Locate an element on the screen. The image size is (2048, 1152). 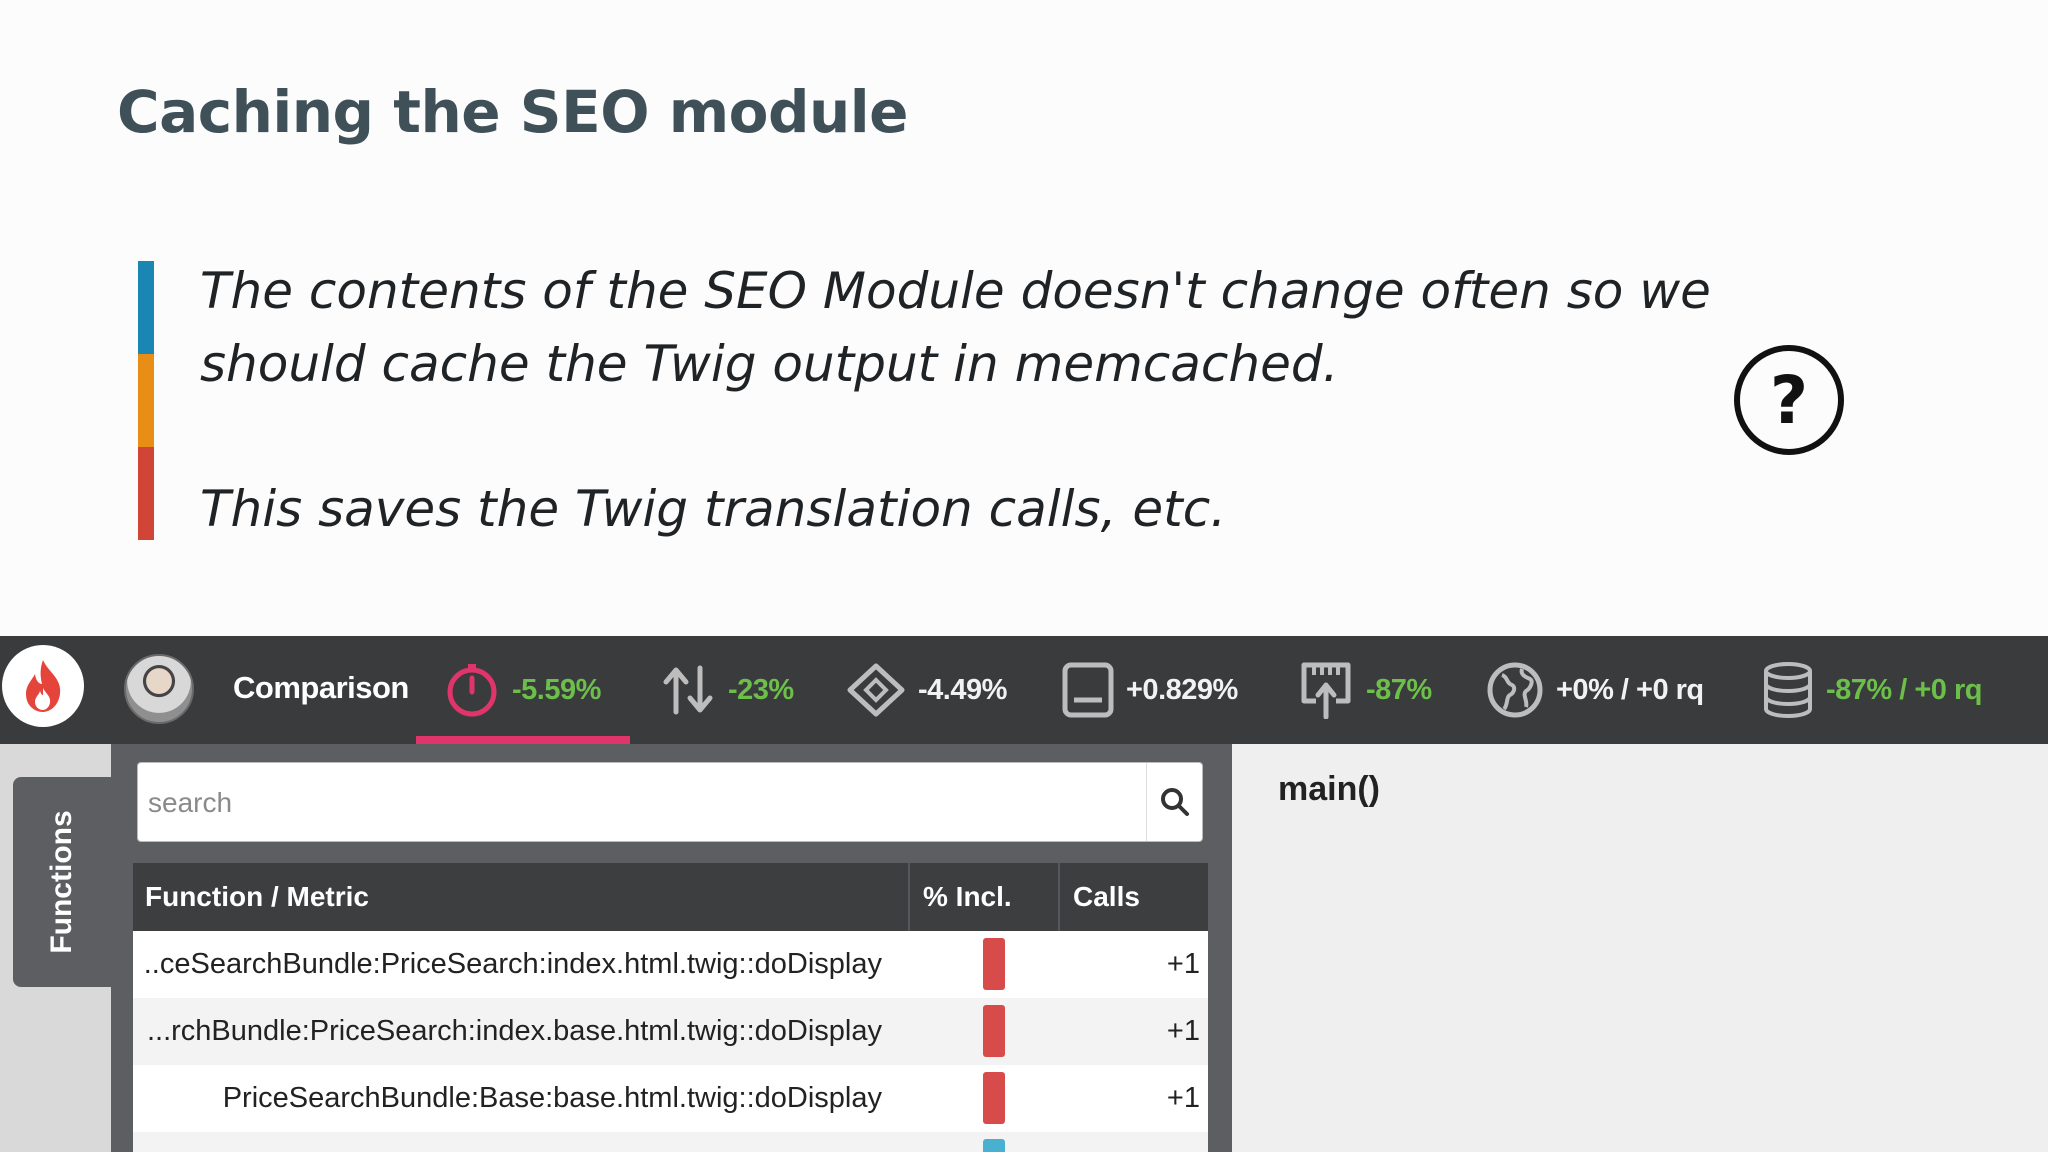
comparison-label: Comparison is located at coordinates (321, 687).